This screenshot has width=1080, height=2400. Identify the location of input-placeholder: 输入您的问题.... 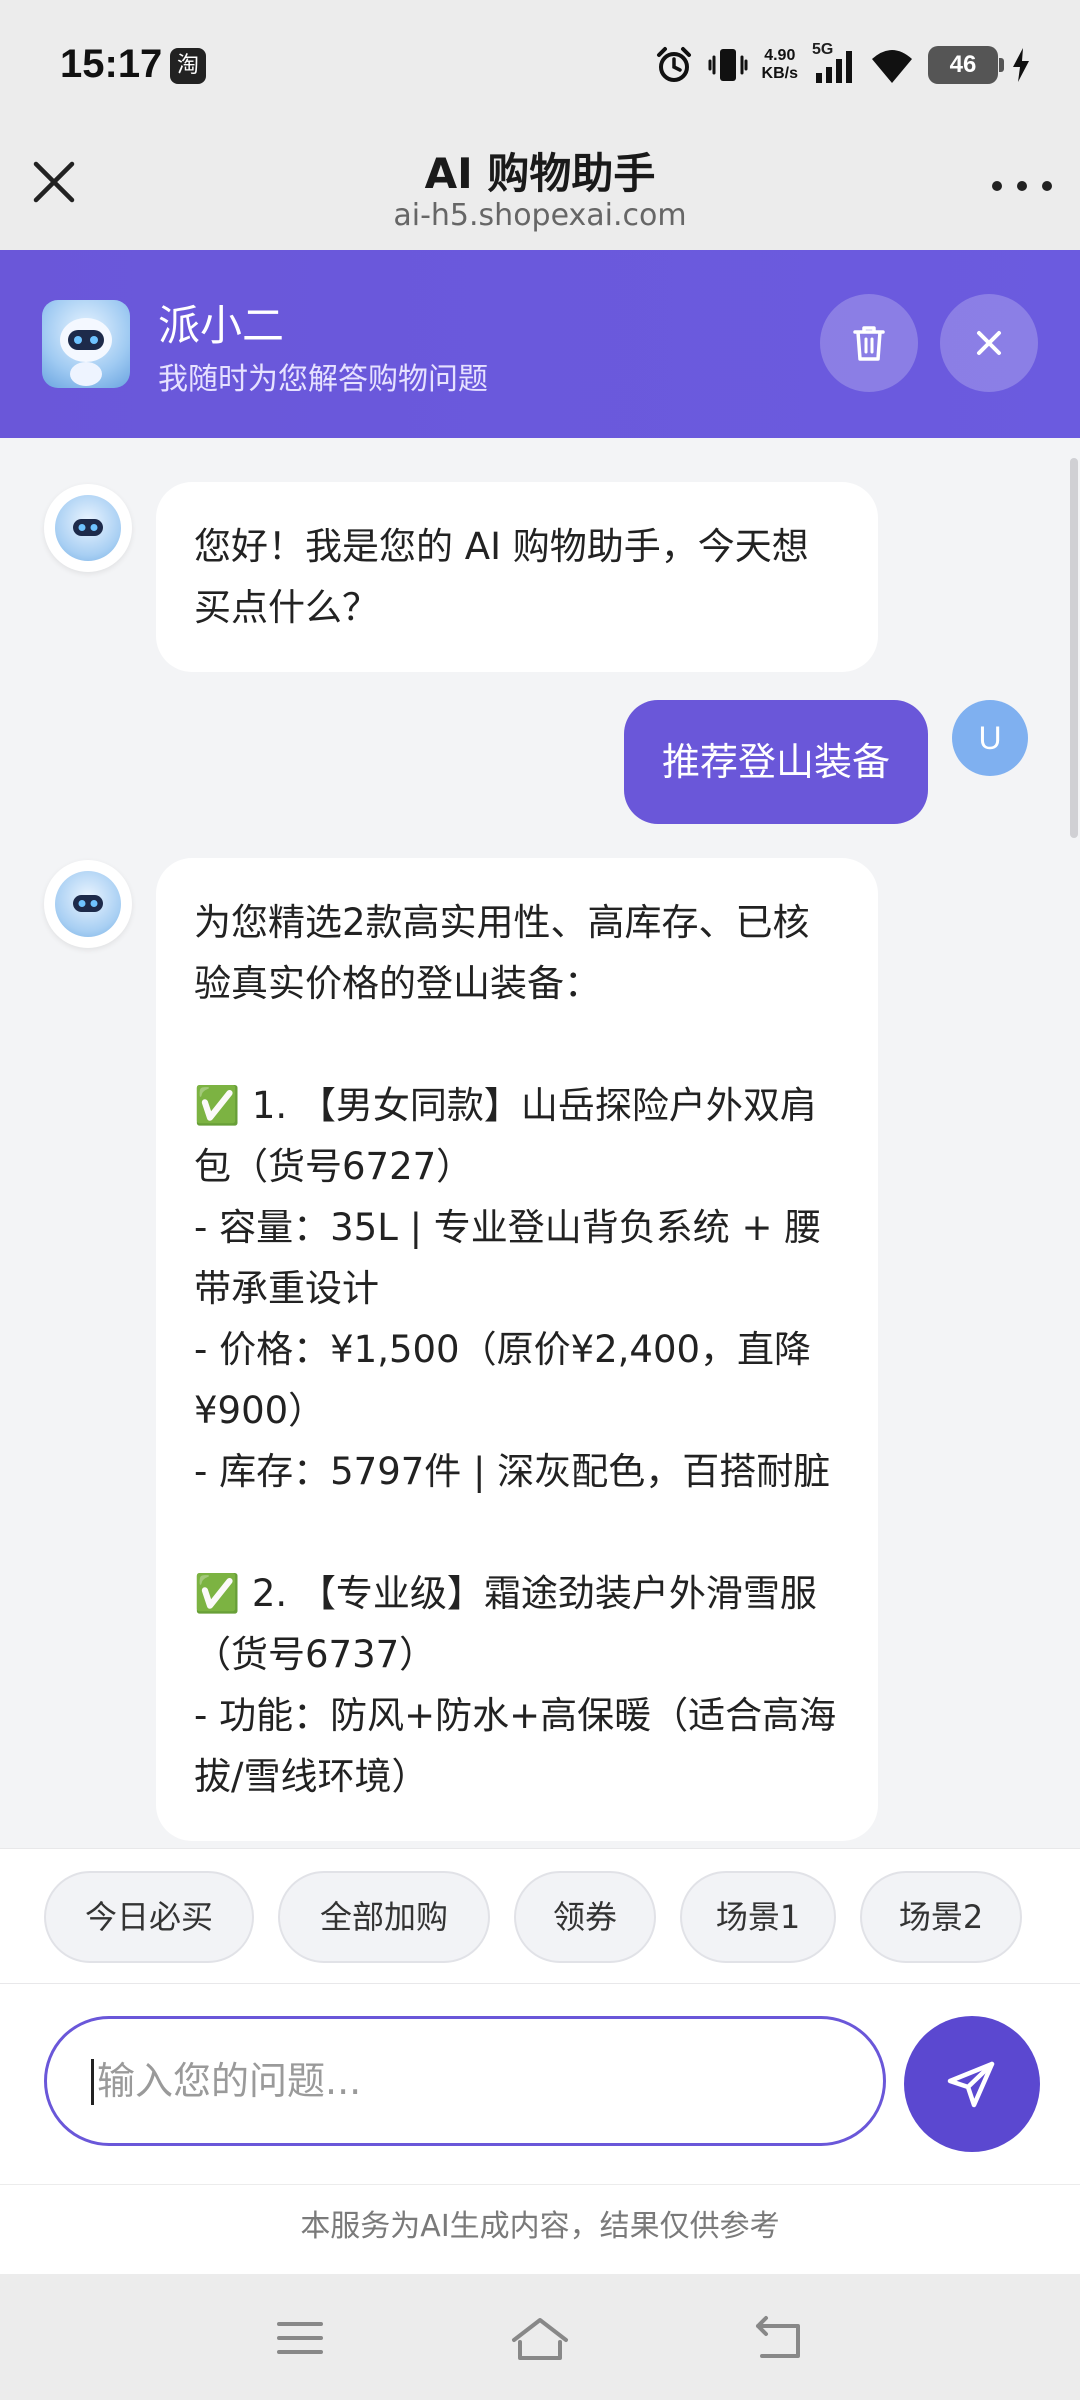
(229, 2081).